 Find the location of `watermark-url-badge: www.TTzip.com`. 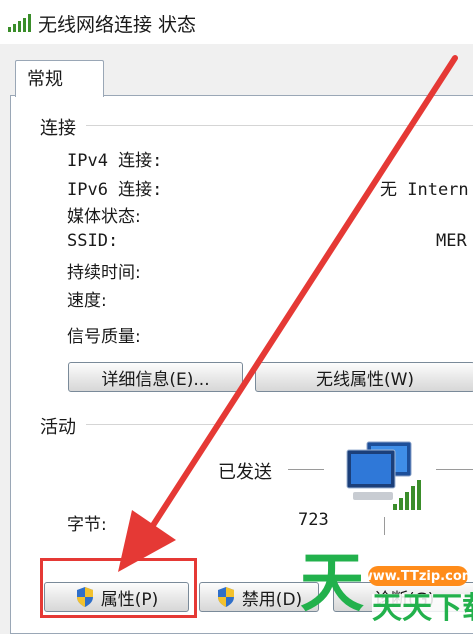

watermark-url-badge: www.TTzip.com is located at coordinates (417, 576).